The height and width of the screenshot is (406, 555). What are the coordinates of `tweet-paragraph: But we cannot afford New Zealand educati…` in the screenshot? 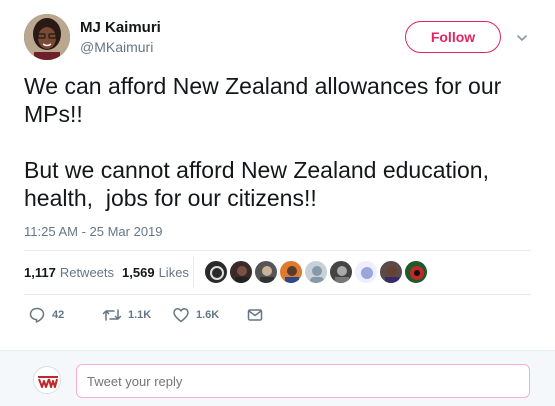 It's located at (260, 184).